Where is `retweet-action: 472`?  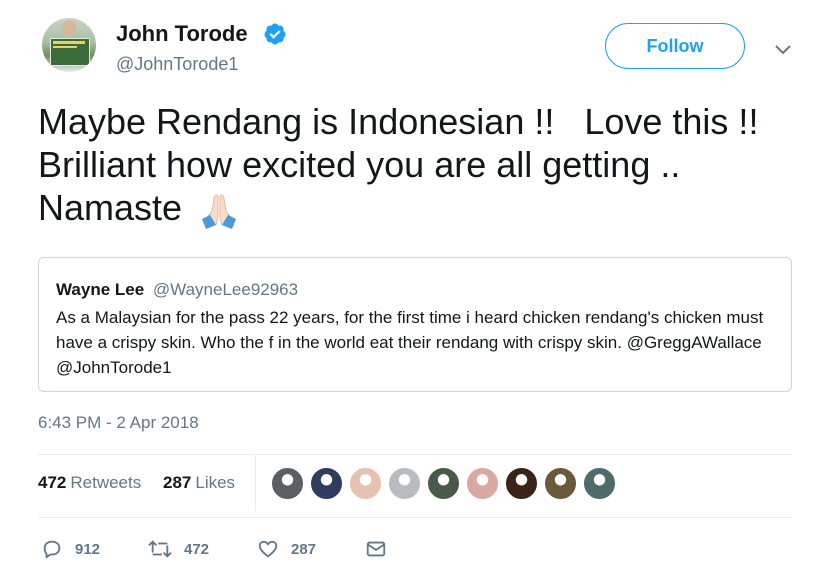 retweet-action: 472 is located at coordinates (178, 549).